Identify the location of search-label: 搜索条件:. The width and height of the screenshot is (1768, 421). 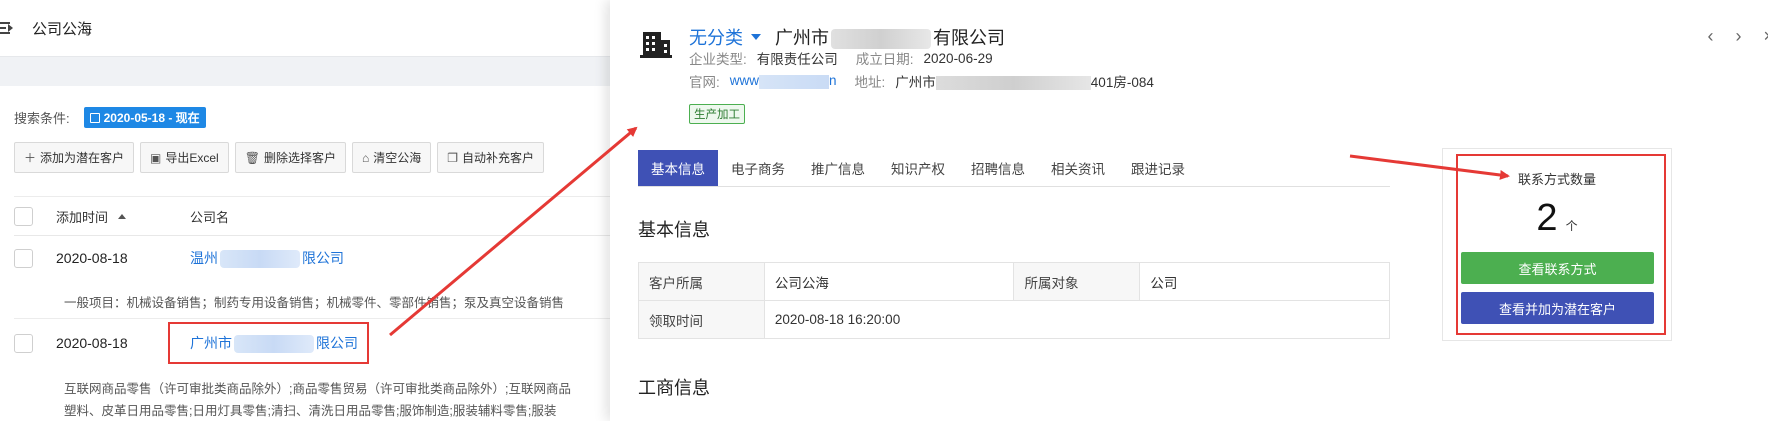
(42, 118).